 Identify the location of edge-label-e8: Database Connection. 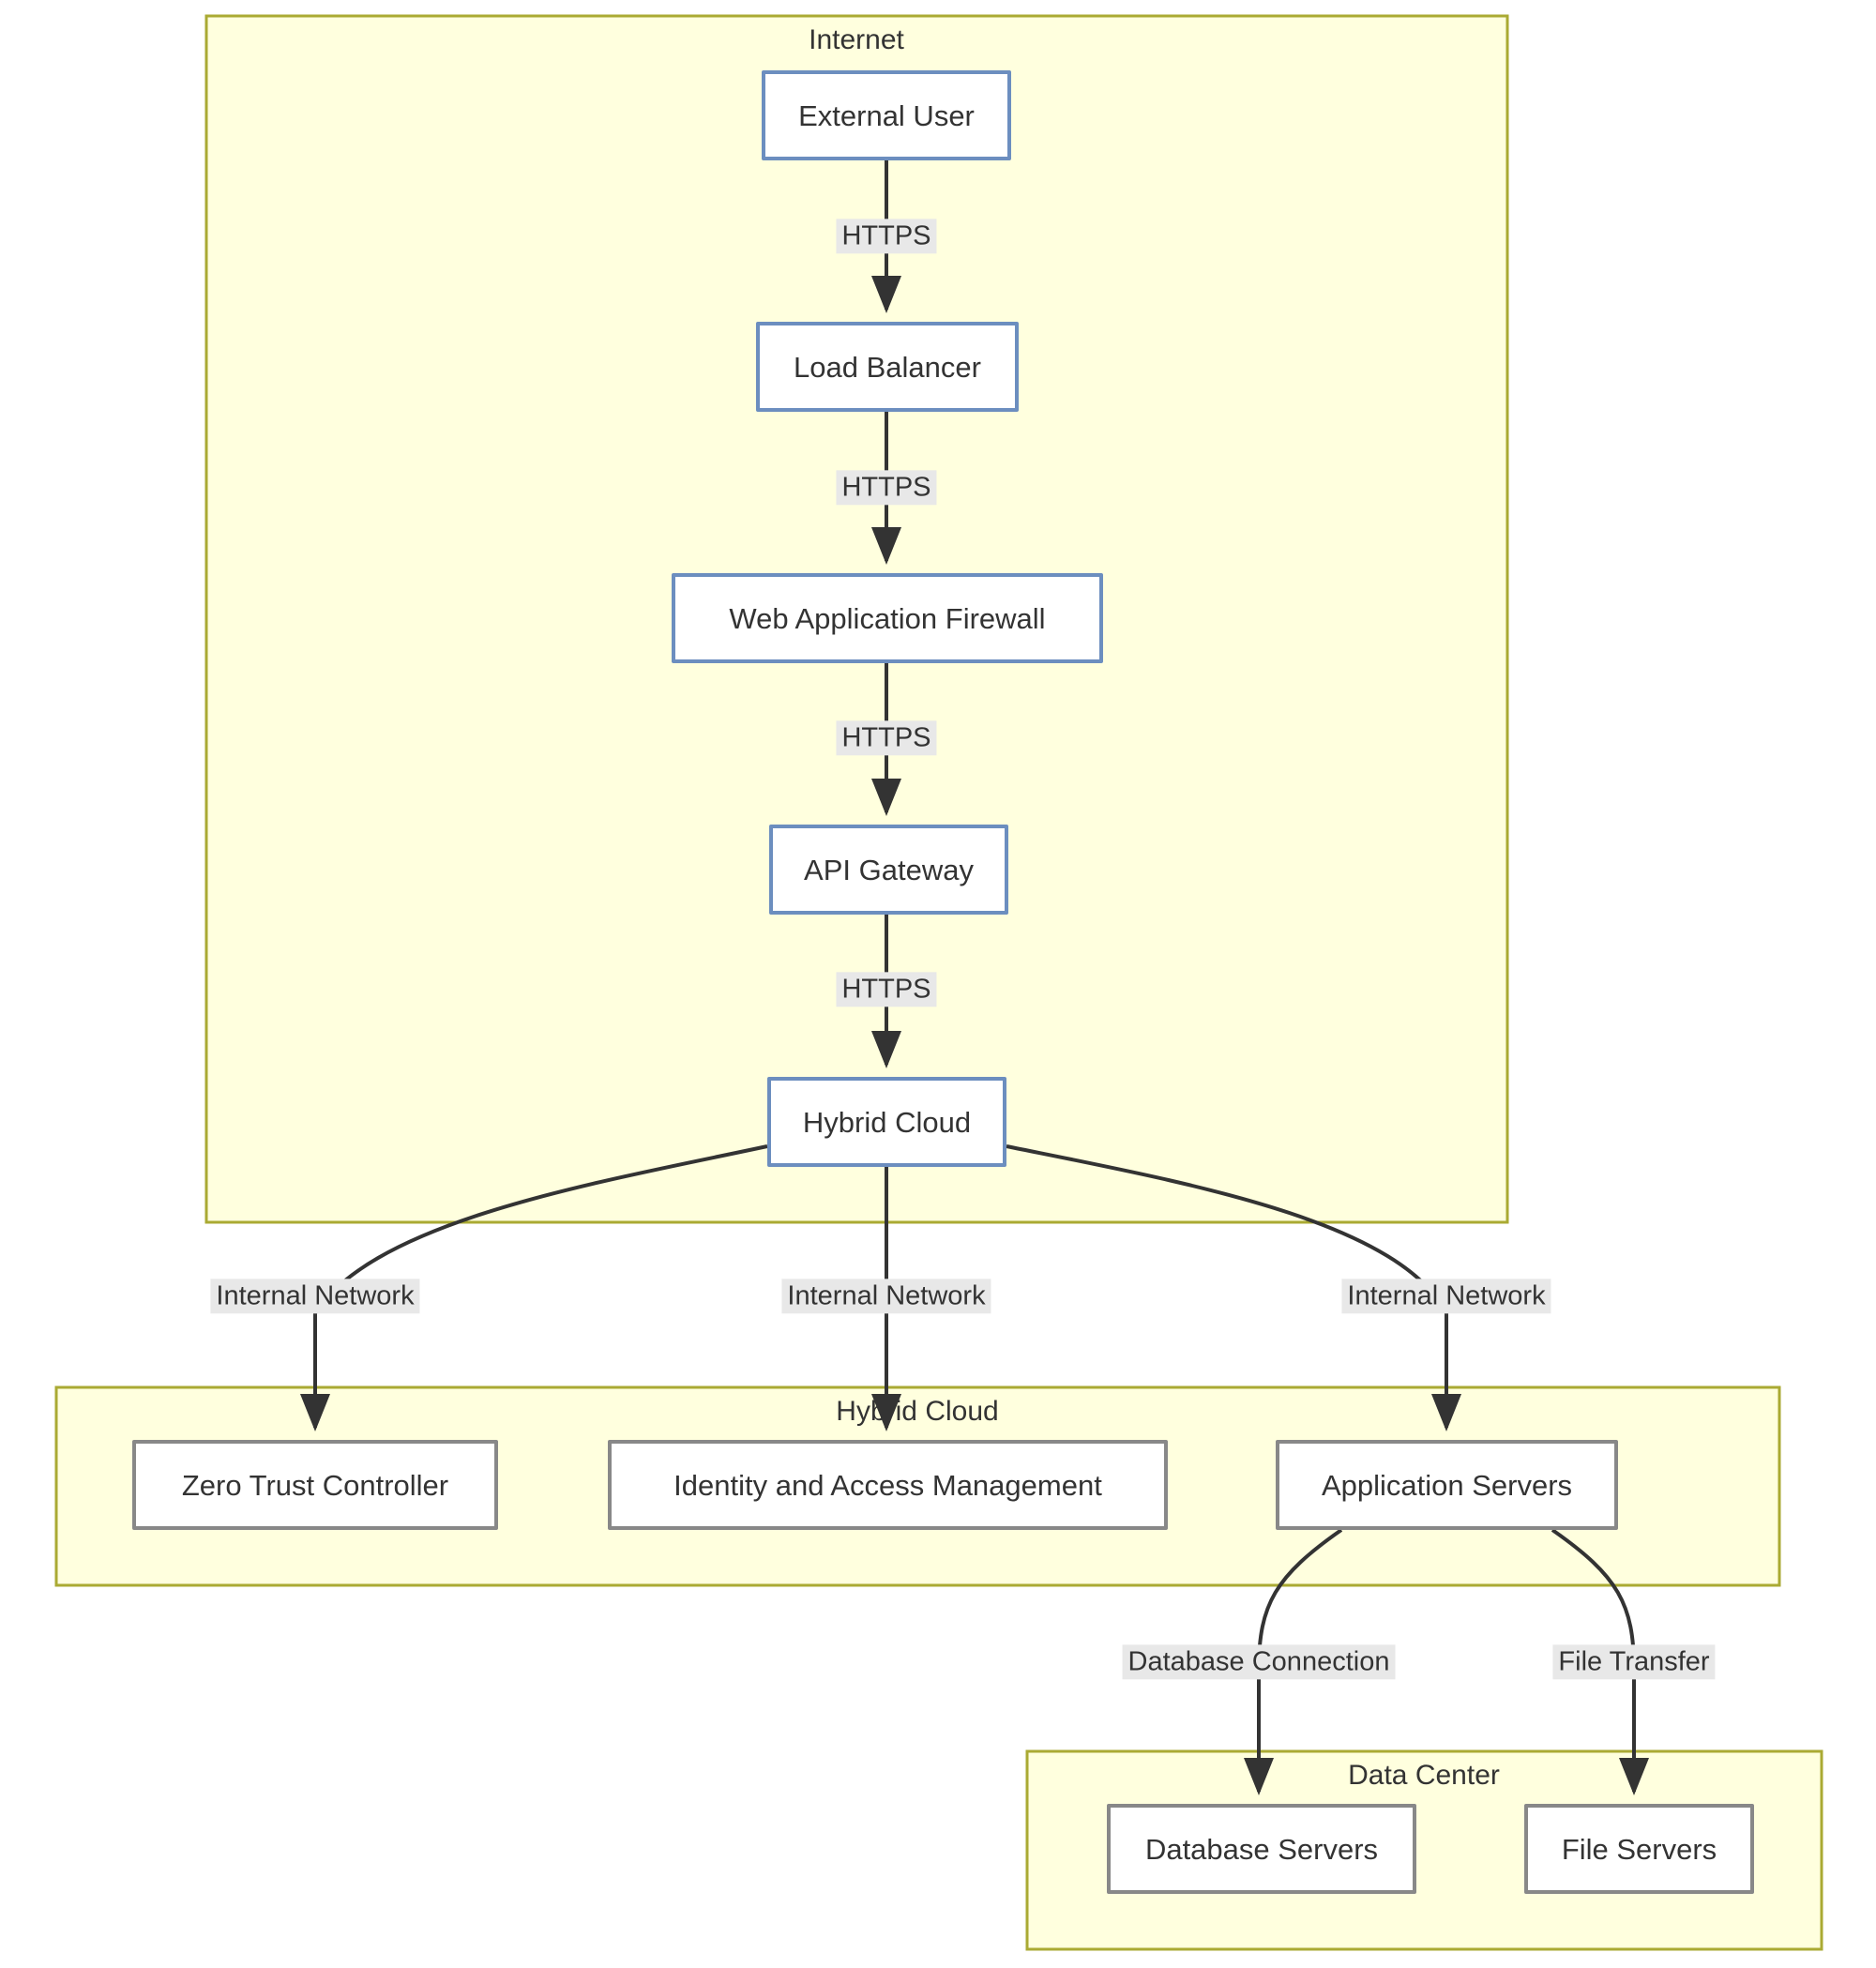
(1259, 1662).